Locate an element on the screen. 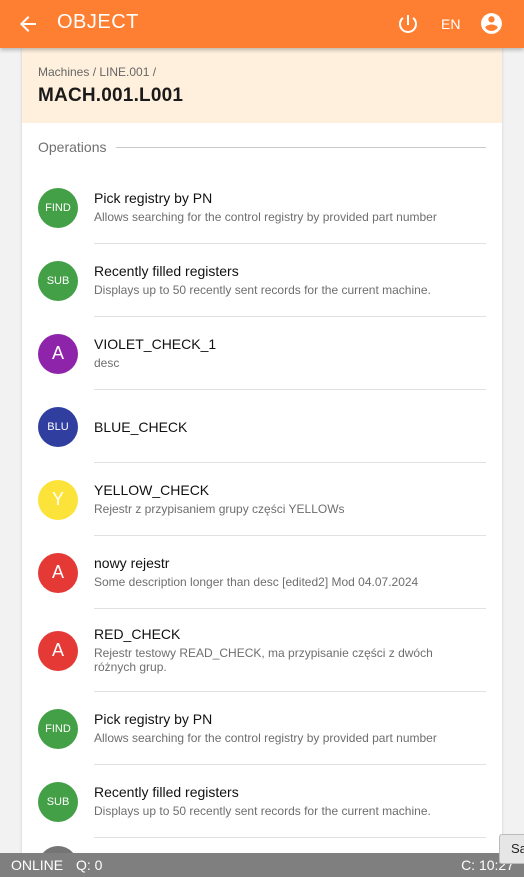 This screenshot has height=877, width=524. account-circle-icon is located at coordinates (491, 23).